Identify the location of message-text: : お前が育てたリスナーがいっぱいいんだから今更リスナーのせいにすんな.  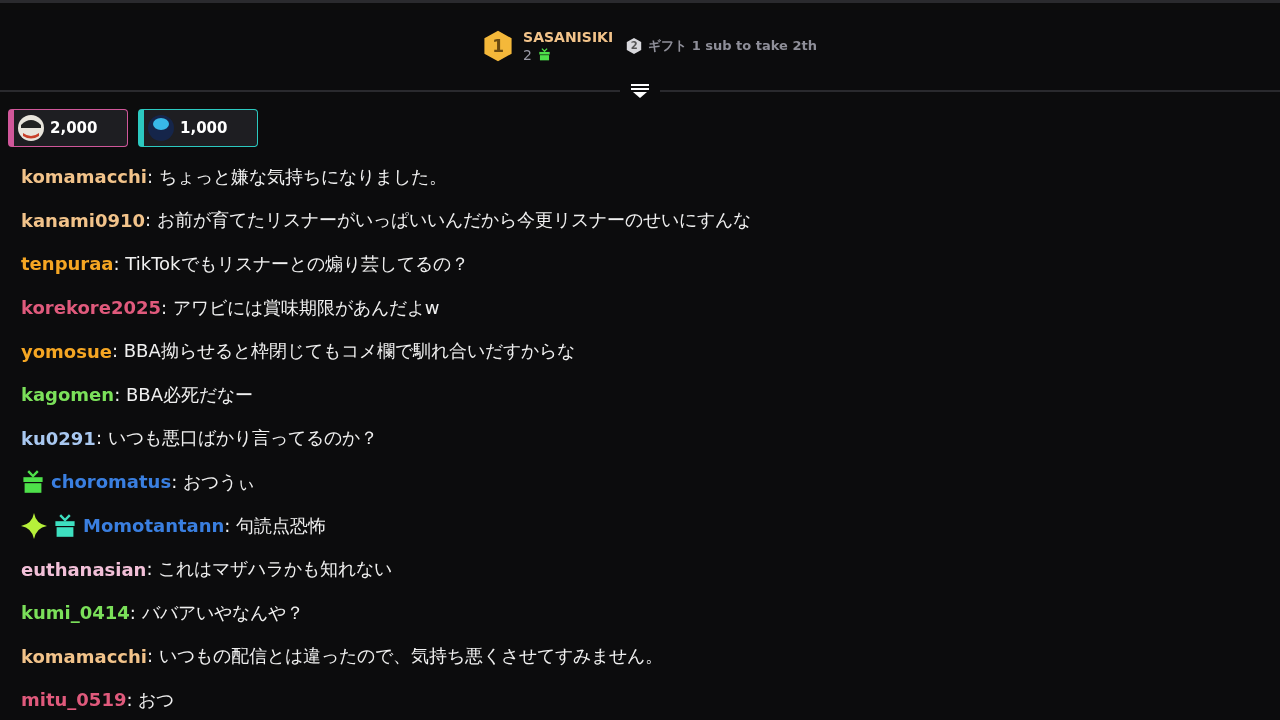
(448, 220).